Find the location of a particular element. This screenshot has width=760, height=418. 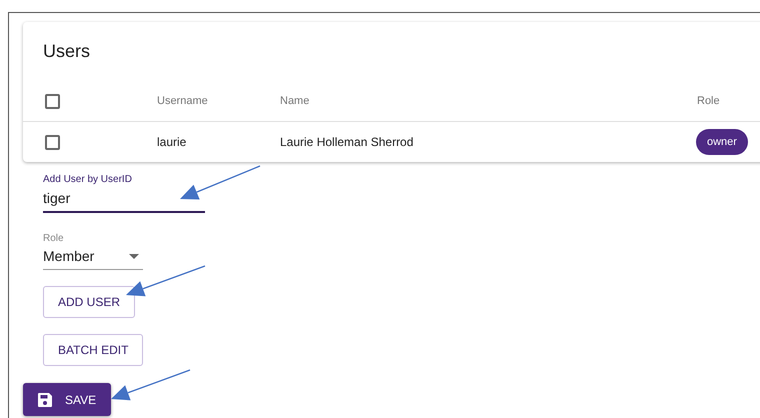

role-select: Role Member is located at coordinates (93, 250).